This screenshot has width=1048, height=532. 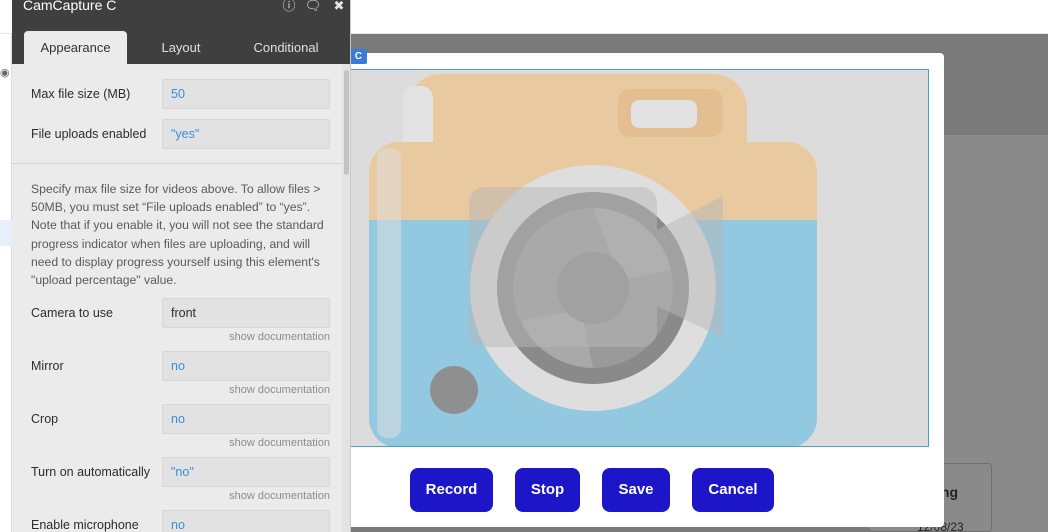 I want to click on mirror-label: Mirror, so click(x=47, y=366).